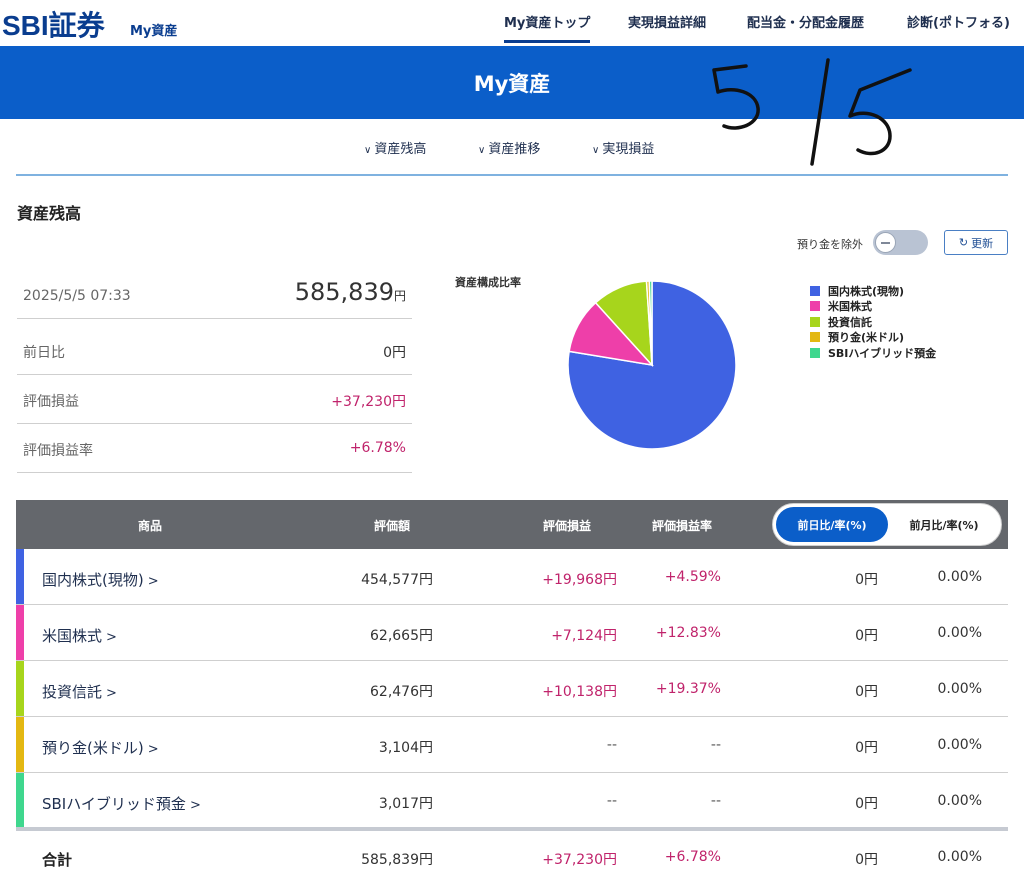 Image resolution: width=1024 pixels, height=880 pixels. What do you see at coordinates (805, 21) in the screenshot?
I see `nav-dividend-history: 配当金・分配金履歴` at bounding box center [805, 21].